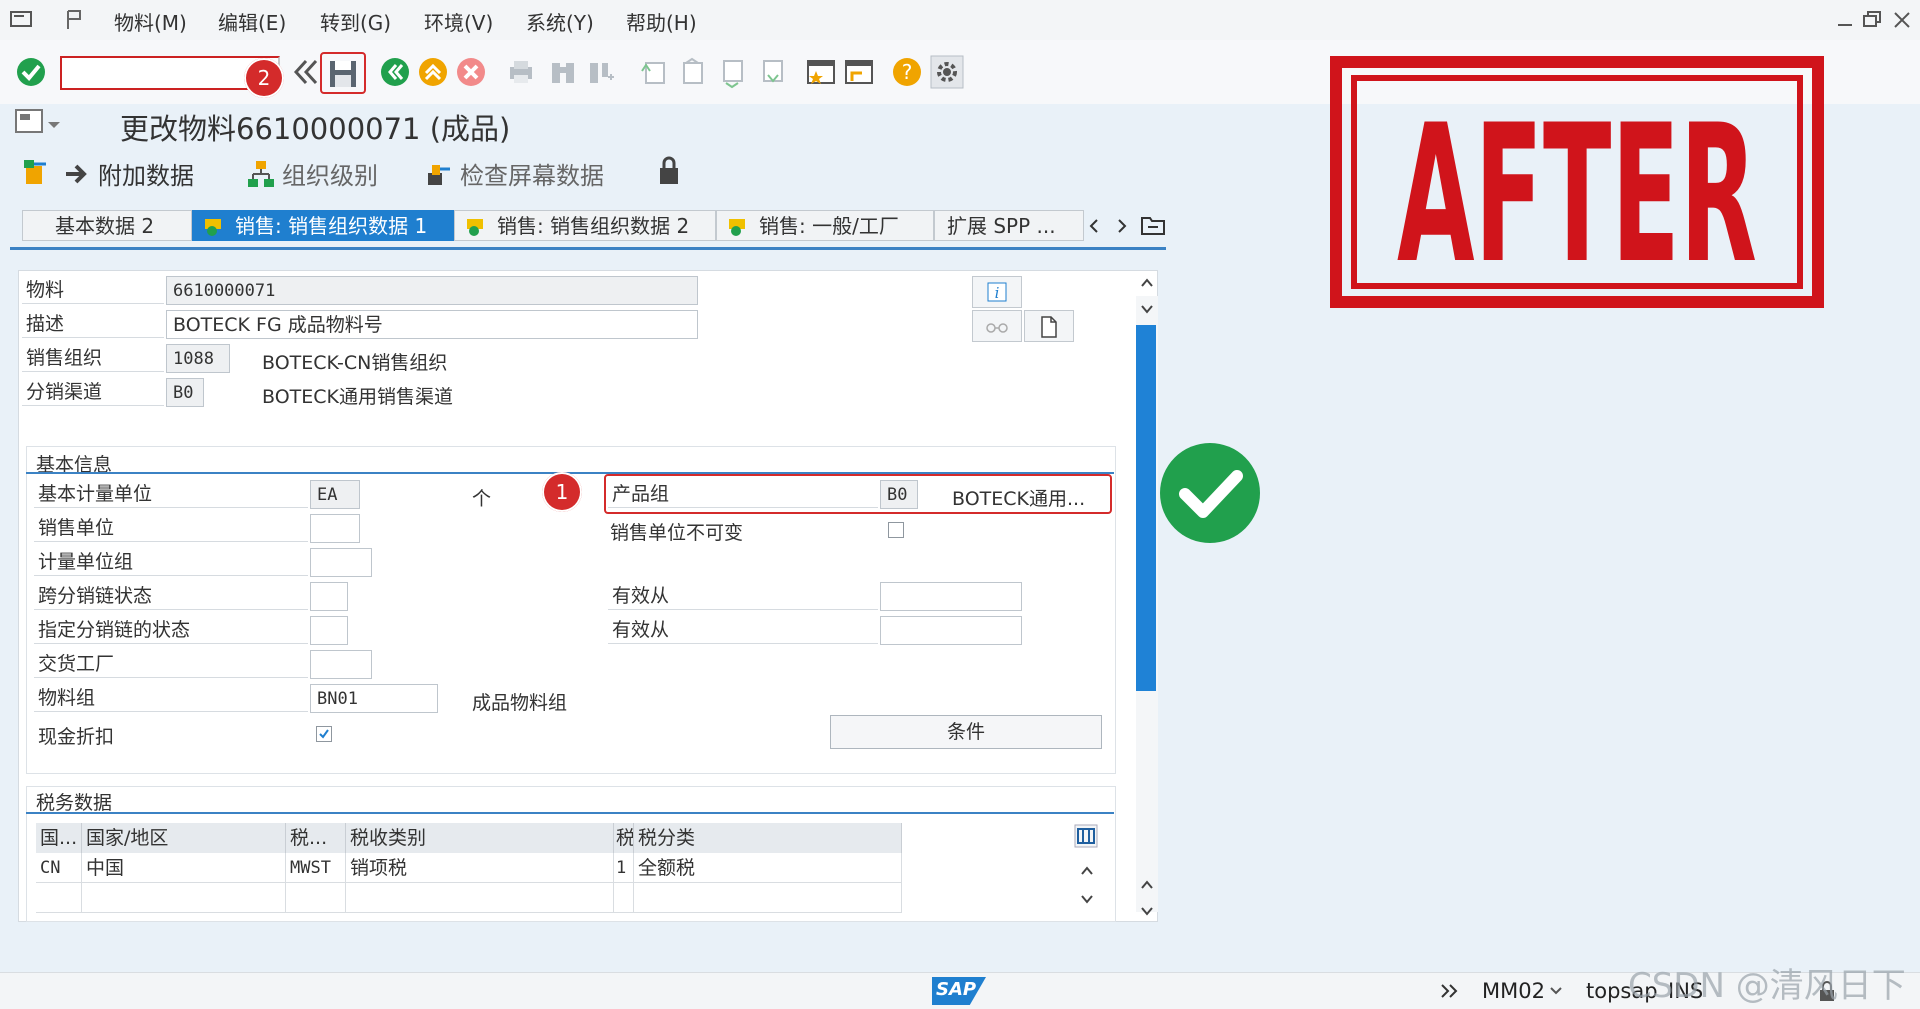 The image size is (1920, 1009). I want to click on base-uom-label: 基本计量单位, so click(171, 494).